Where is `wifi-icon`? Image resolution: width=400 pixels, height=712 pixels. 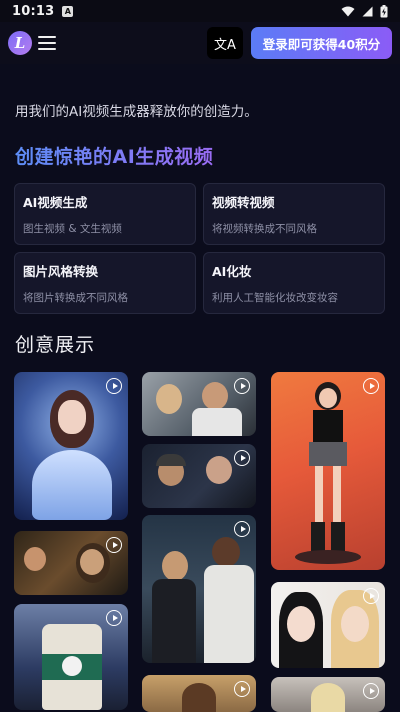 wifi-icon is located at coordinates (348, 11).